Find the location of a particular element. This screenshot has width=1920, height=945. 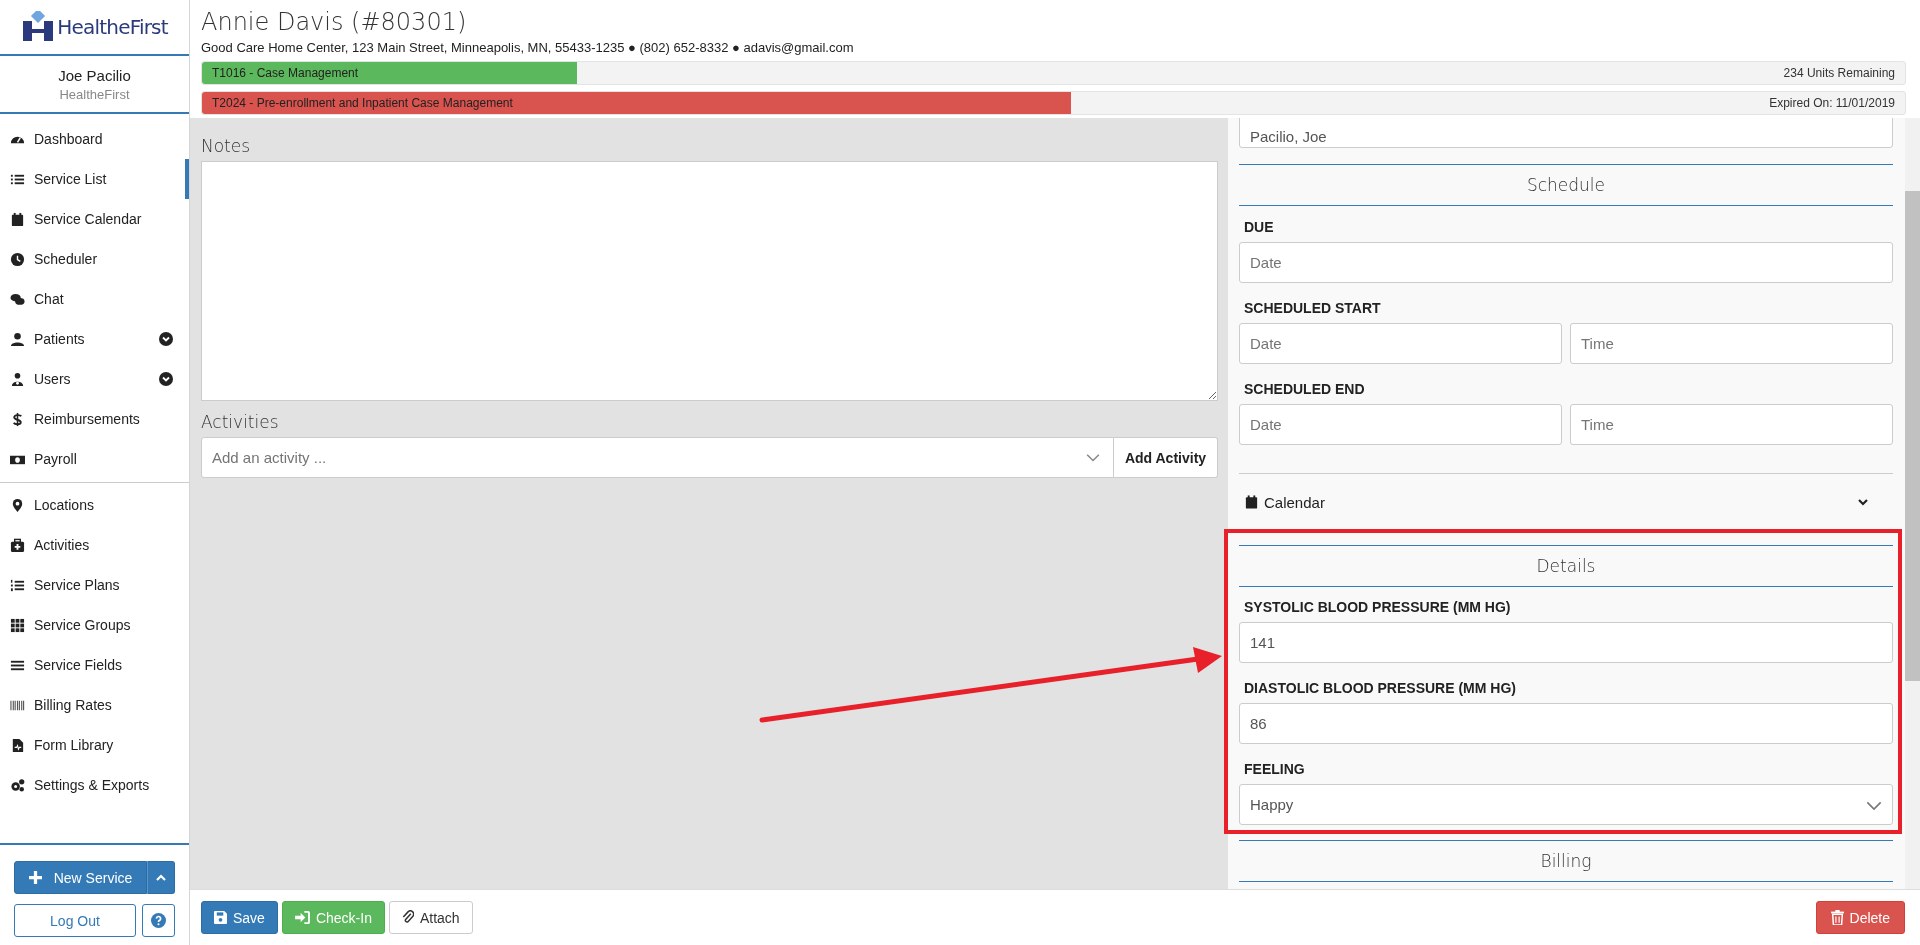

sidebar-item: Payroll is located at coordinates (94, 459).